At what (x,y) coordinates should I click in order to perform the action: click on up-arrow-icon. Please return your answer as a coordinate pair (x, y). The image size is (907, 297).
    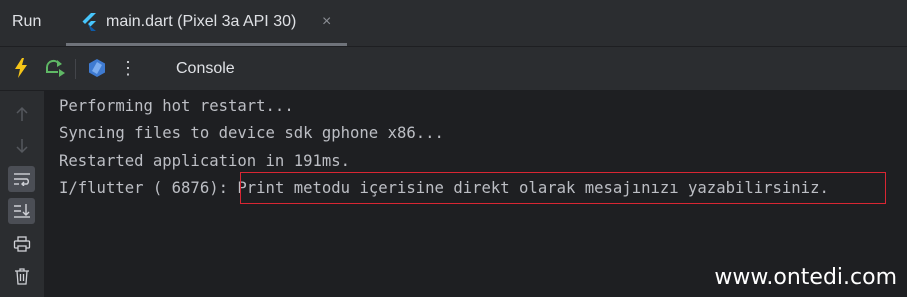
    Looking at the image, I should click on (21, 113).